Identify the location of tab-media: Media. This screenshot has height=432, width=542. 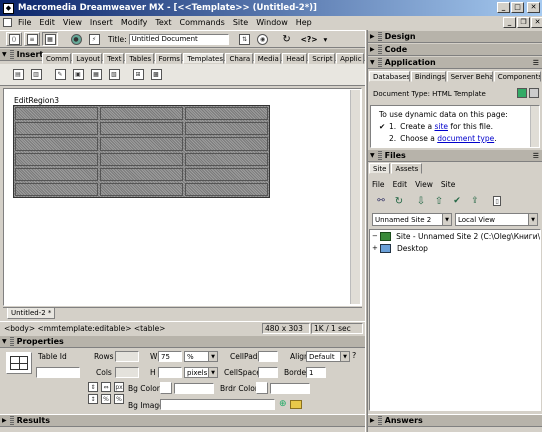
(267, 58).